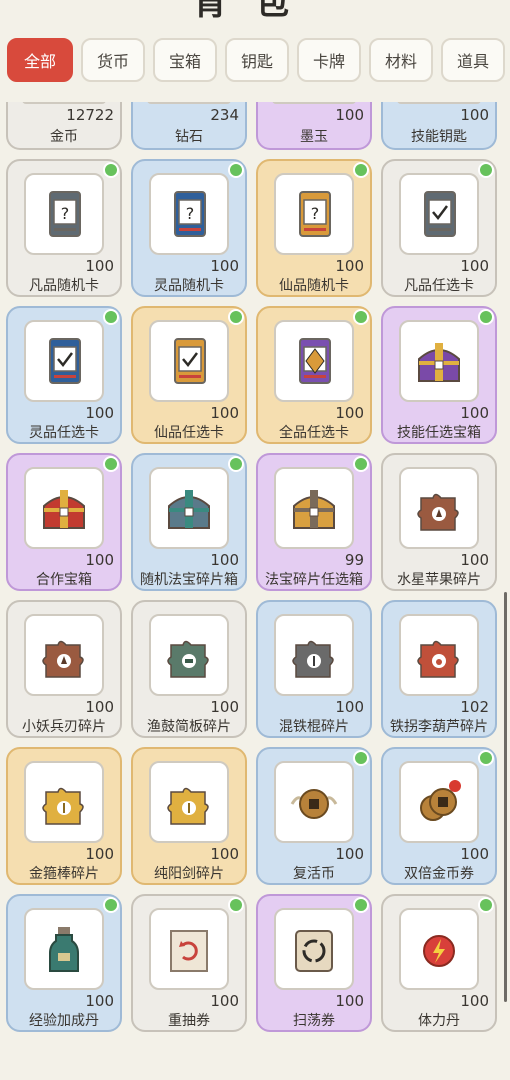 The image size is (510, 1080). What do you see at coordinates (314, 286) in the screenshot?
I see `item-name: 仙品随机卡` at bounding box center [314, 286].